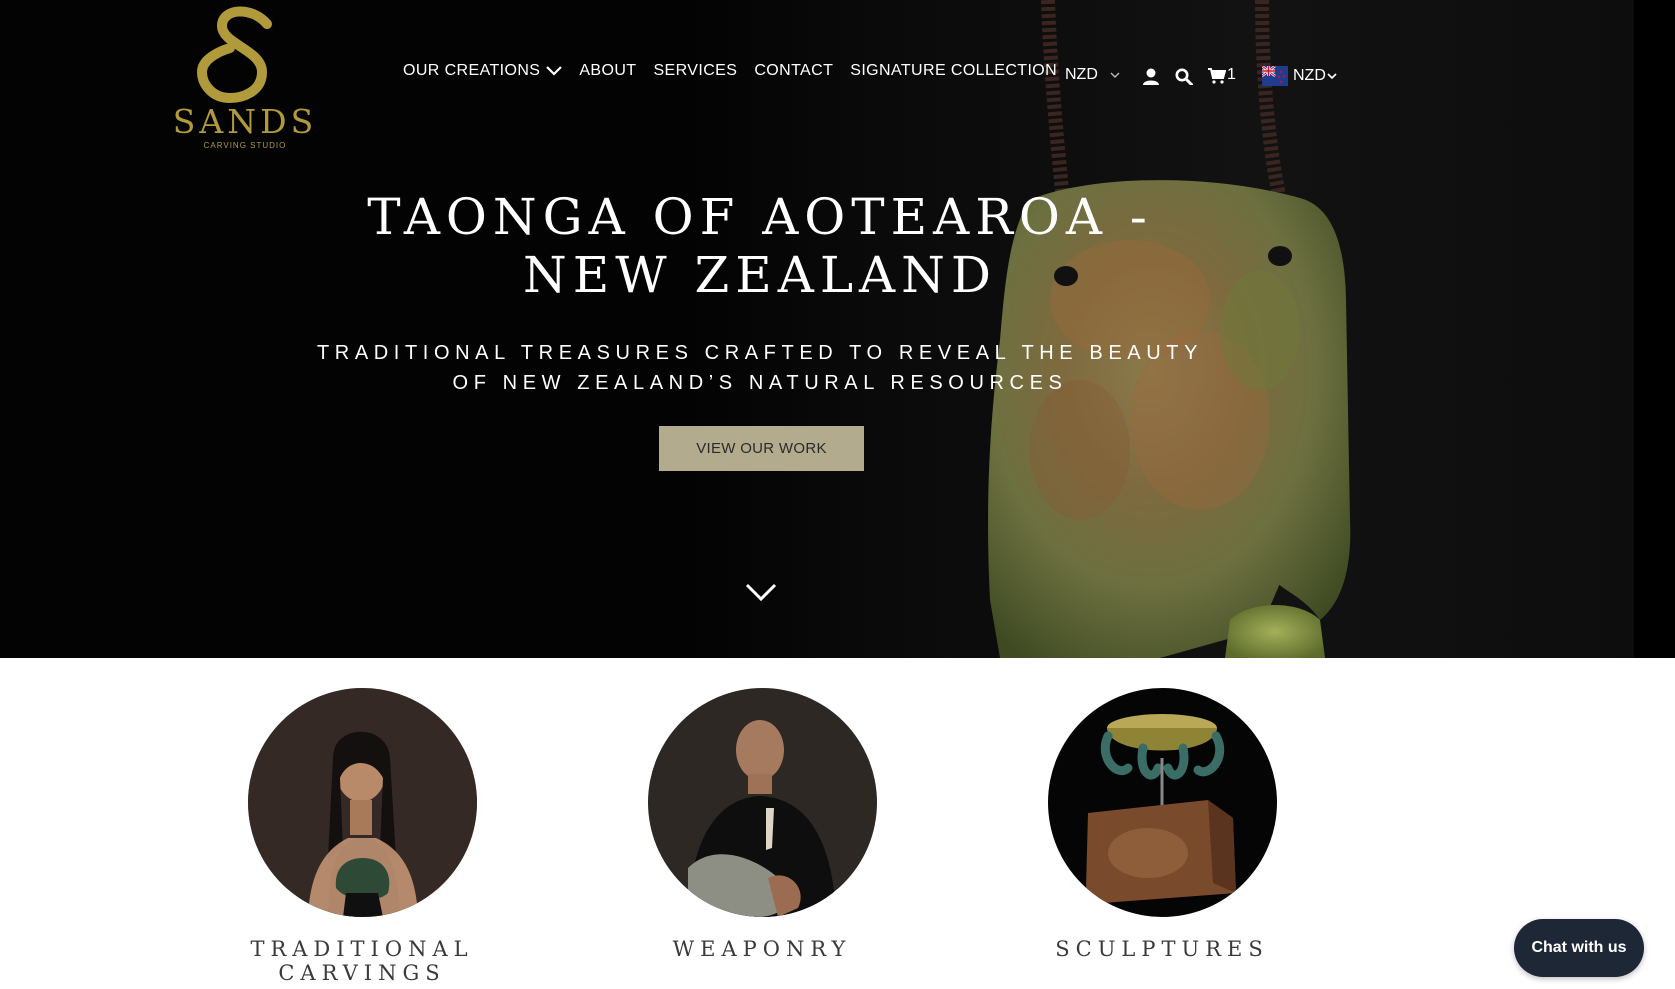 The width and height of the screenshot is (1675, 989). I want to click on currency-selector: NZD, so click(1092, 75).